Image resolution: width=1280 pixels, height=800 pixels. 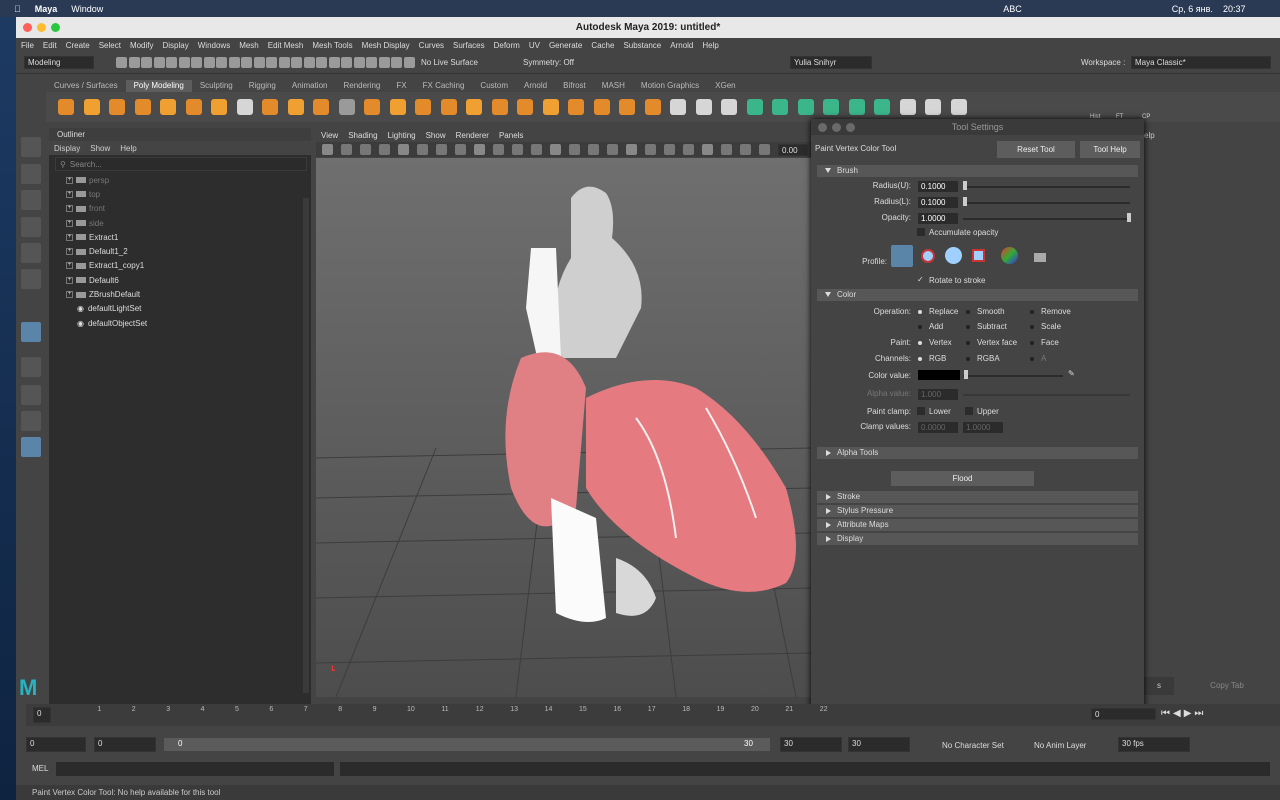 What do you see at coordinates (613, 86) in the screenshot?
I see `shelf-tab-mash: MASH` at bounding box center [613, 86].